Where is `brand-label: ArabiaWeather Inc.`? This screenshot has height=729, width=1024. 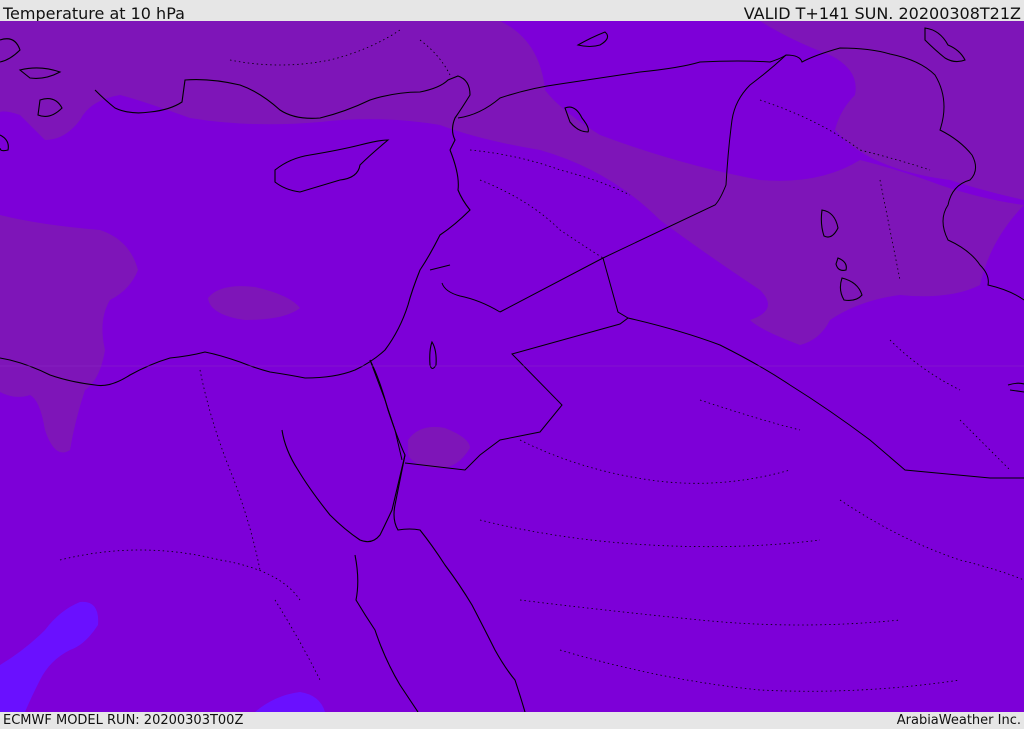 brand-label: ArabiaWeather Inc. is located at coordinates (958, 720).